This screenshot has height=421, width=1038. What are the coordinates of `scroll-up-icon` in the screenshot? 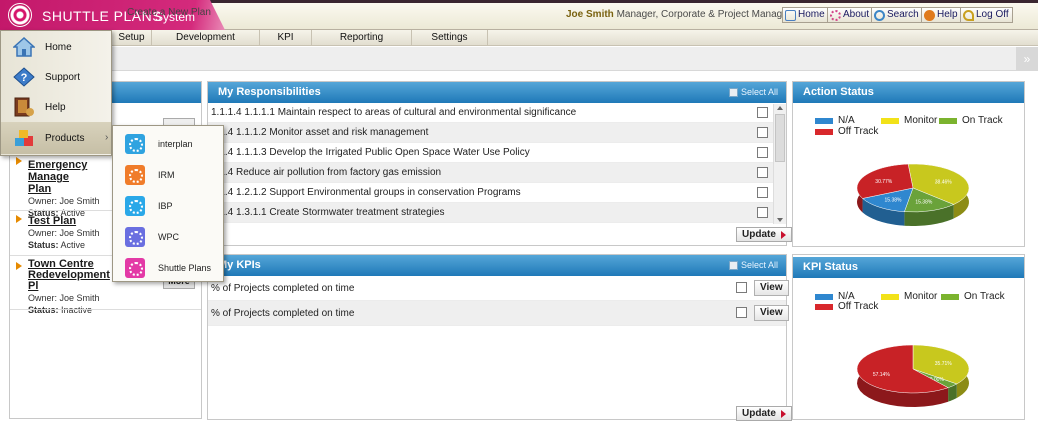 It's located at (780, 108).